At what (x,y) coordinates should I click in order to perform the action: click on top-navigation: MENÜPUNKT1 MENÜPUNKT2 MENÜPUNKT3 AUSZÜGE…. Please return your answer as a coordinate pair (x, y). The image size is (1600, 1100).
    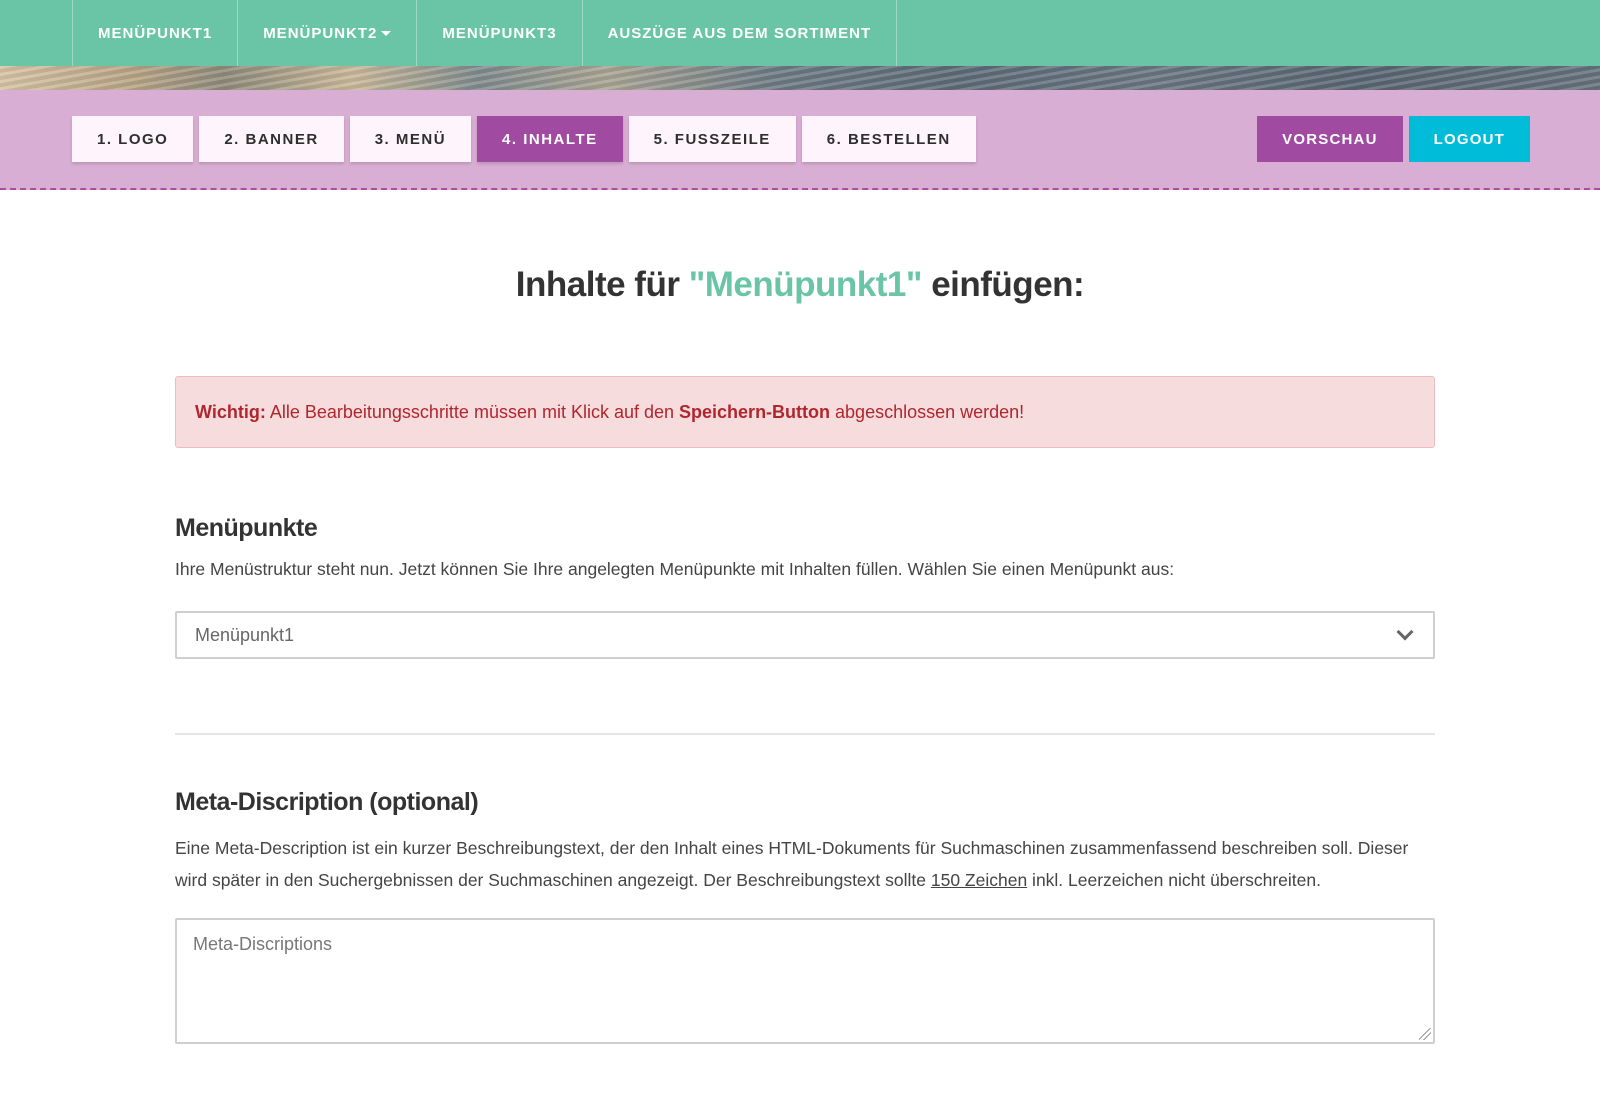
    Looking at the image, I should click on (800, 33).